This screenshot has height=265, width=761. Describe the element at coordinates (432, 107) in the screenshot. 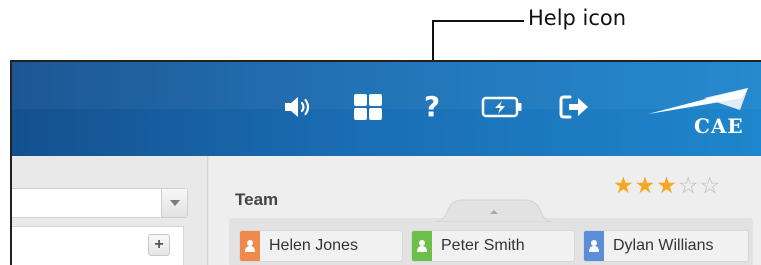

I see `help-icon: ?` at that location.